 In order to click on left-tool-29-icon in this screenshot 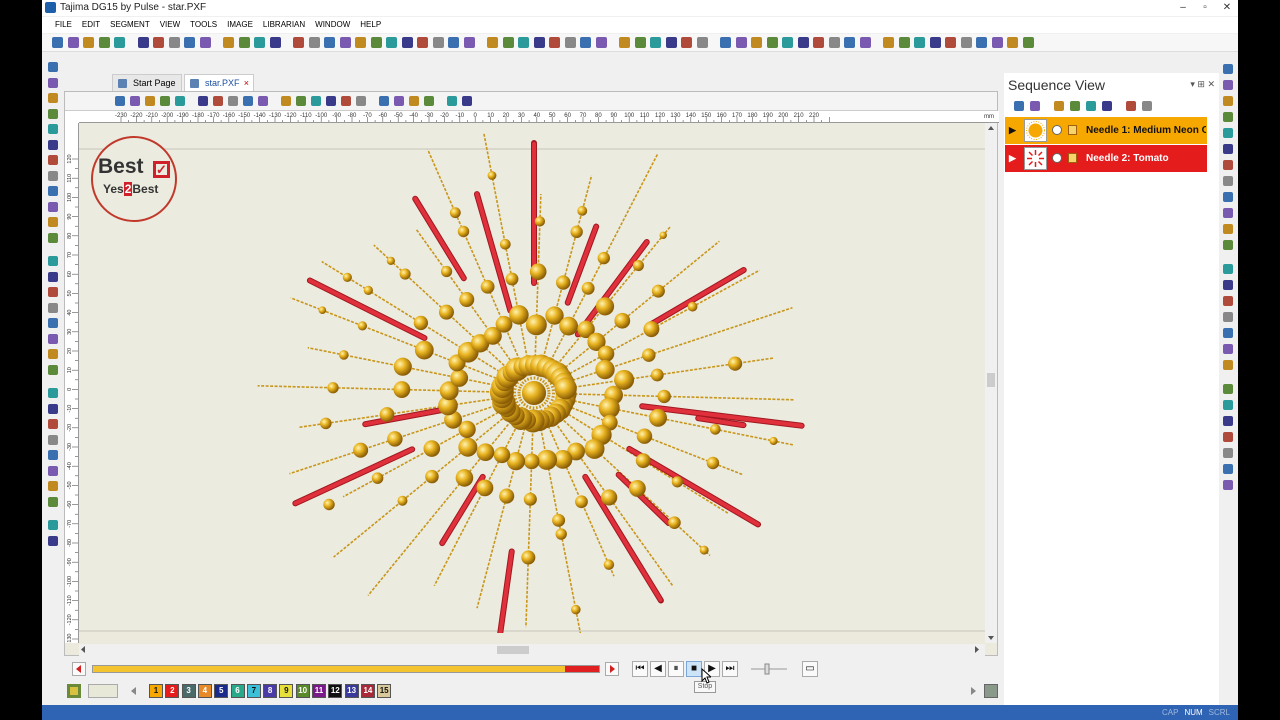, I will do `click(53, 525)`.